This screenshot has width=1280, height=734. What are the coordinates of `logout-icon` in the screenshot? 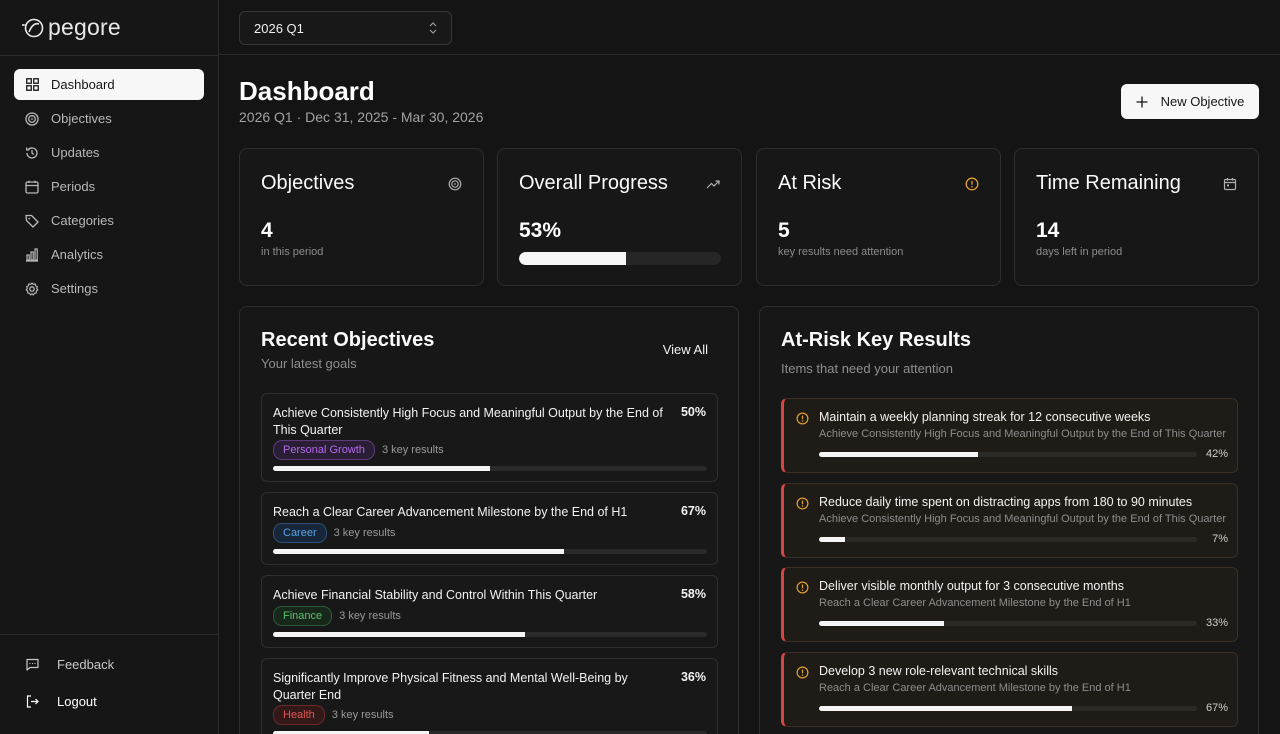 It's located at (32, 701).